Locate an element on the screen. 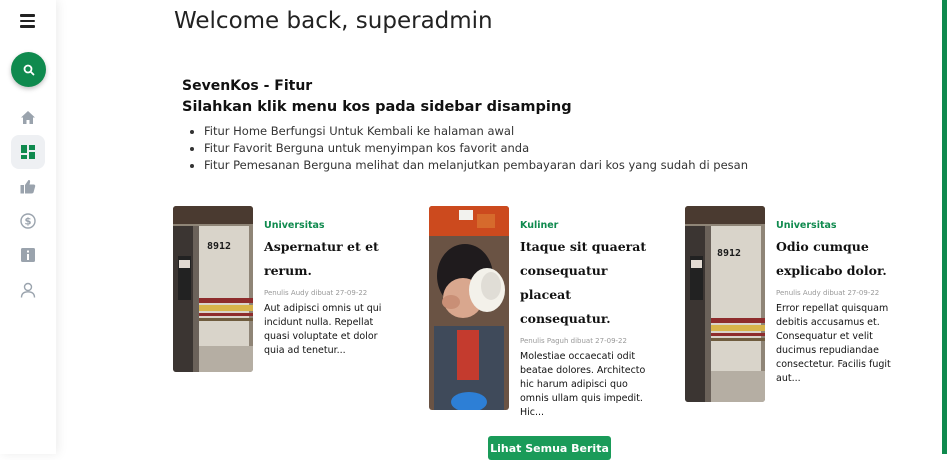 Image resolution: width=947 pixels, height=460 pixels. see-all-news-button: Lihat Semua Berita is located at coordinates (549, 448).